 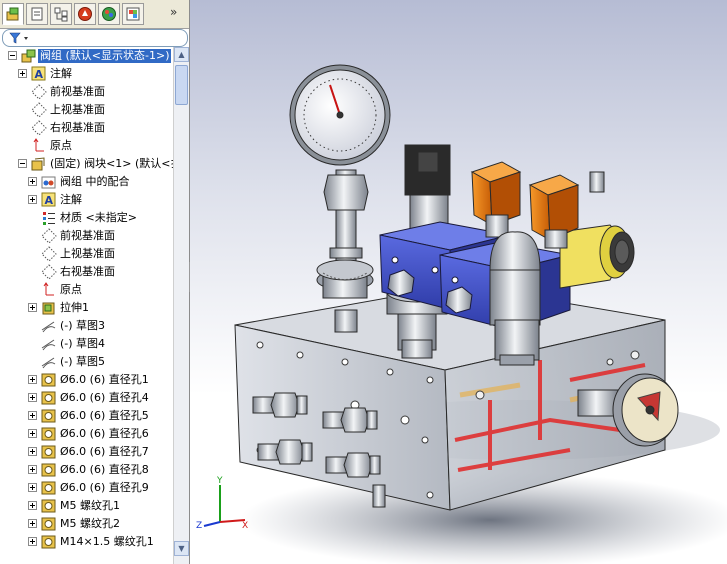 What do you see at coordinates (86, 56) in the screenshot?
I see `tree-item: 阀组 (默认<显示状态-1>)` at bounding box center [86, 56].